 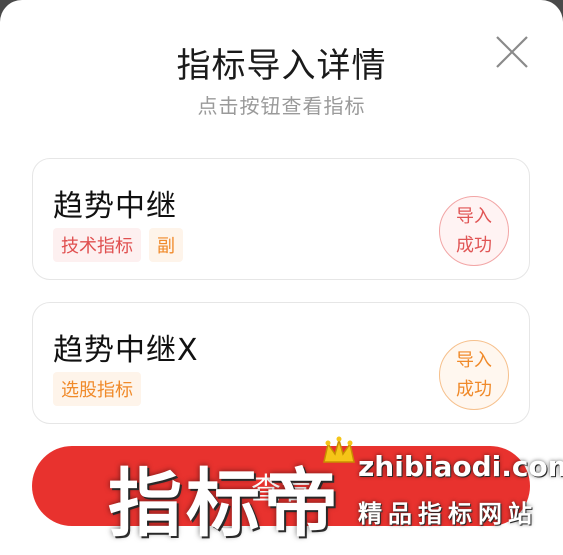 What do you see at coordinates (512, 52) in the screenshot?
I see `close-icon` at bounding box center [512, 52].